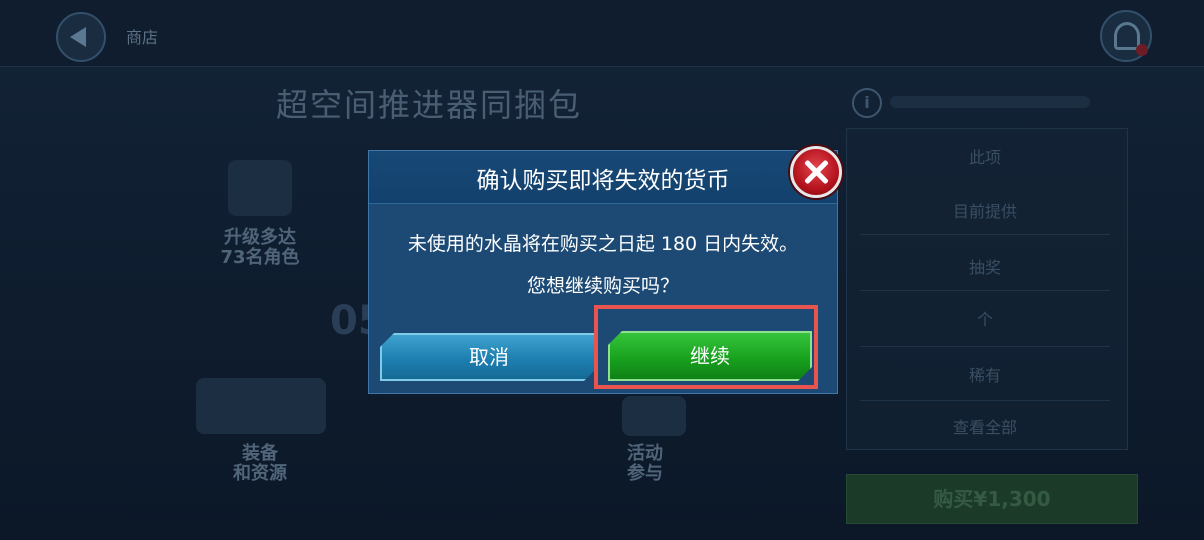 Image resolution: width=1204 pixels, height=540 pixels. What do you see at coordinates (603, 244) in the screenshot?
I see `dialog-message: 未使用的水晶将在购买之日起 180 日内失效。` at bounding box center [603, 244].